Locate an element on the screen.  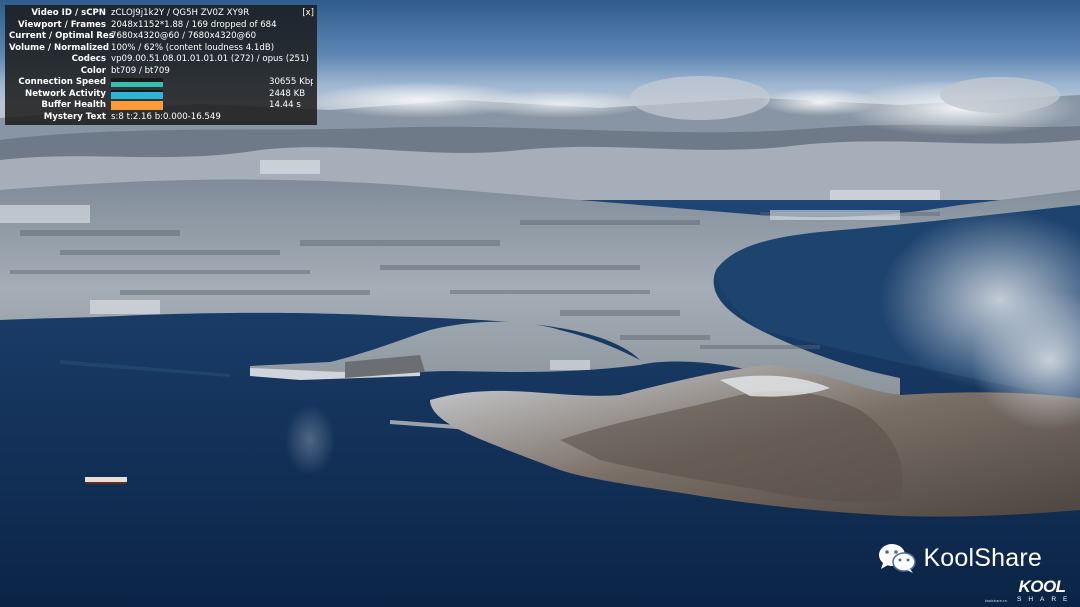
stats-label: Volume / Normalized is located at coordinates (59, 47).